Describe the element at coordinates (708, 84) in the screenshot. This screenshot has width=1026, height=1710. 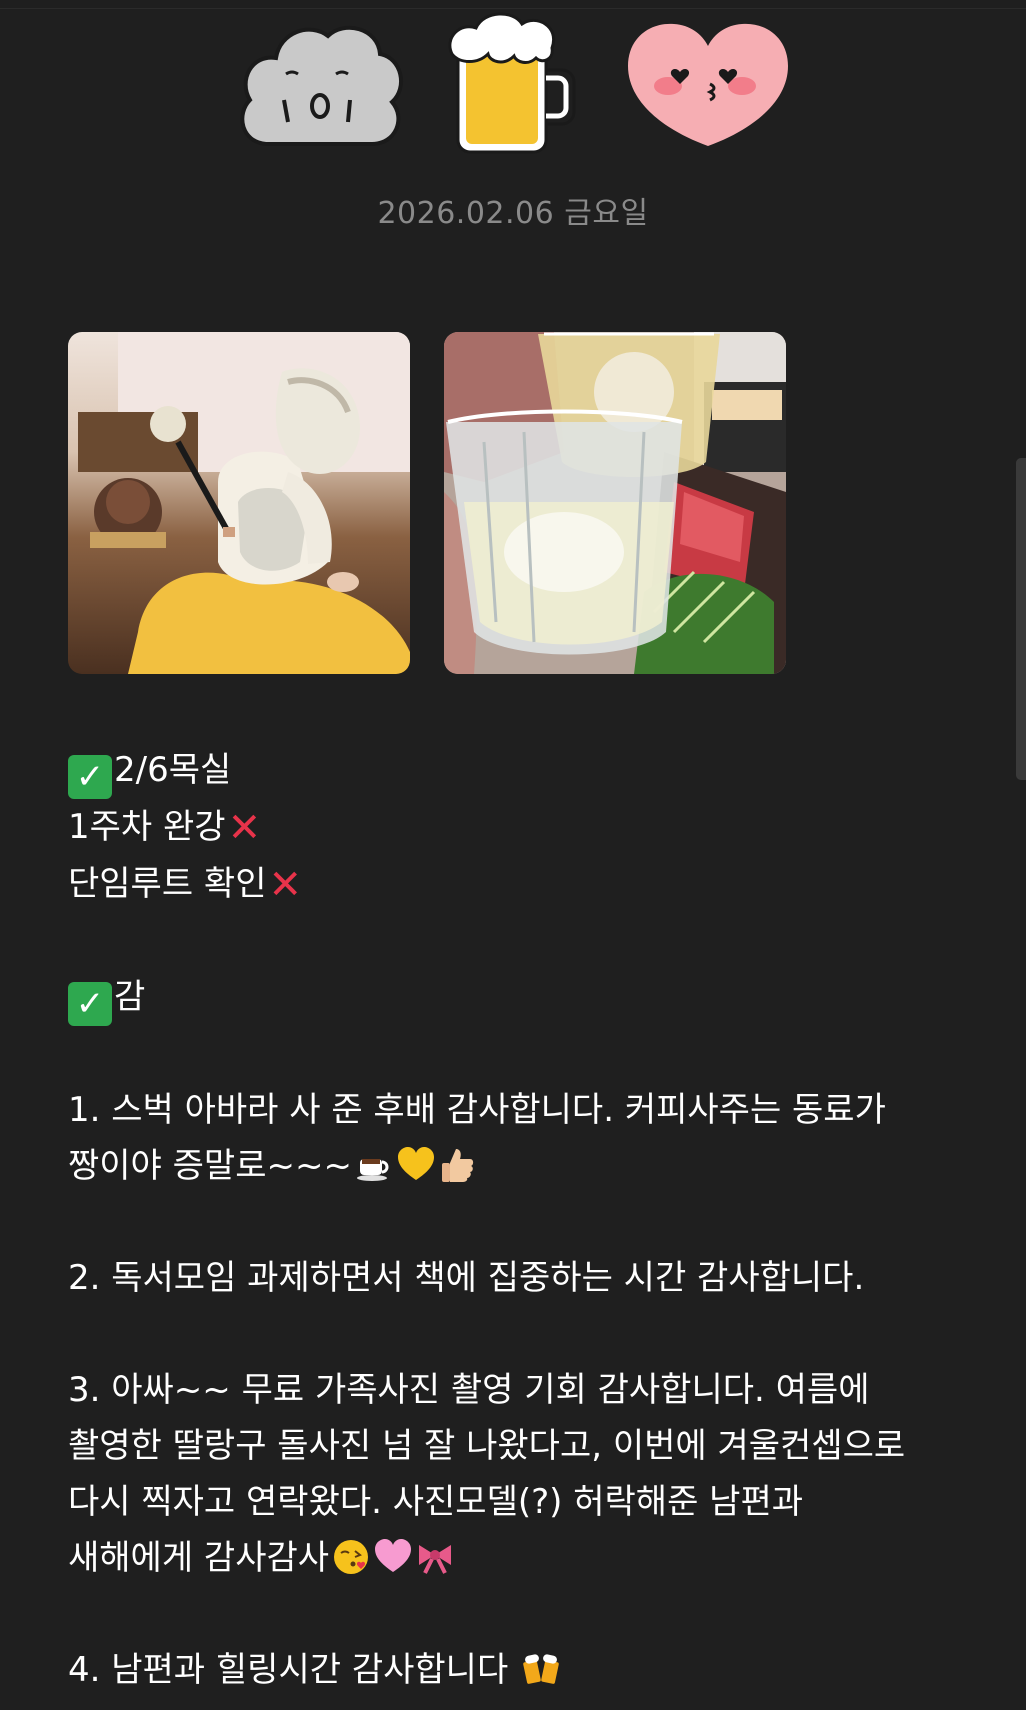
I see `kissing-heart-sticker` at that location.